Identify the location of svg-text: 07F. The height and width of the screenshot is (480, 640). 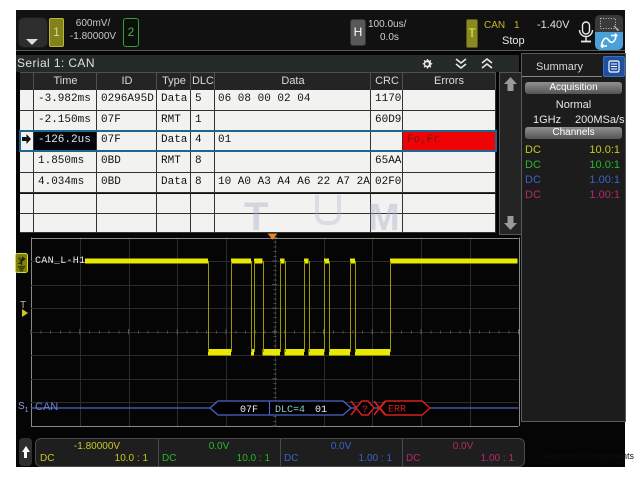
(249, 410).